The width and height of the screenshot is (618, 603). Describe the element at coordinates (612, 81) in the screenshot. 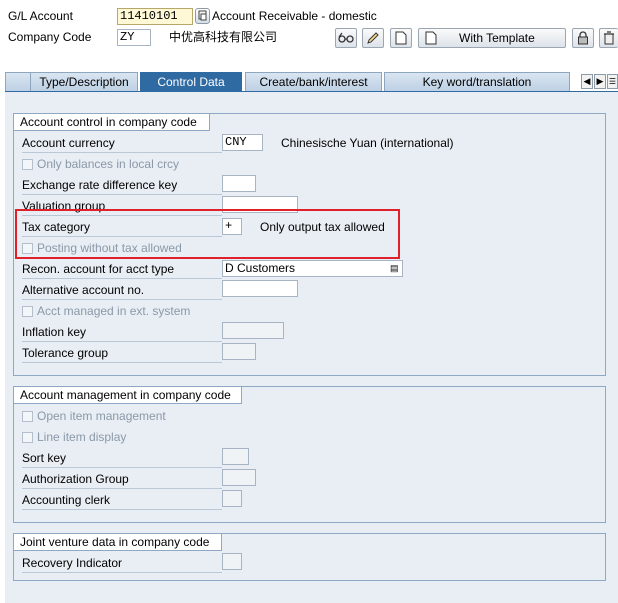

I see `tab-list-icon: ☰` at that location.